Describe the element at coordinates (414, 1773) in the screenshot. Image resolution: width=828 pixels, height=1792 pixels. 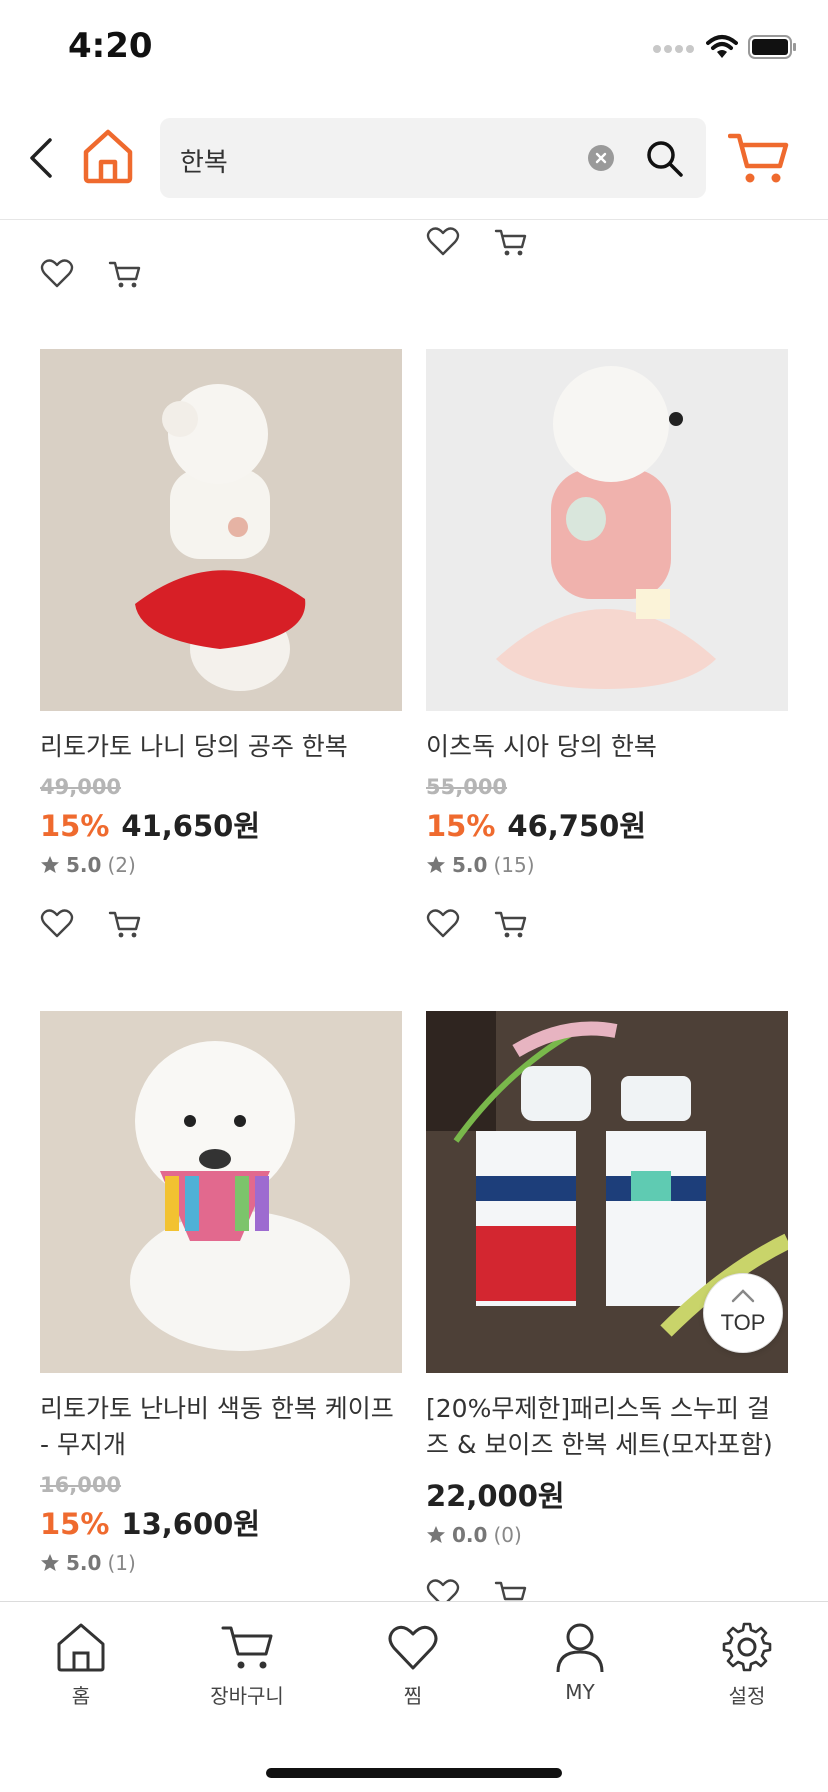
I see `home-indicator` at that location.